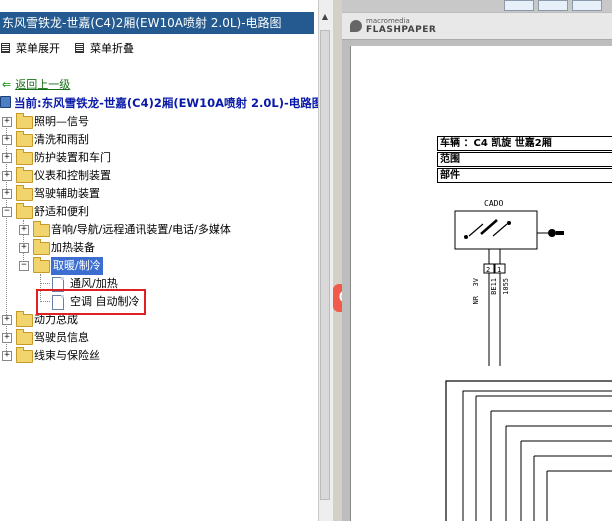  Describe the element at coordinates (38, 48) in the screenshot. I see `expand-menu-label: 菜单展开` at that location.